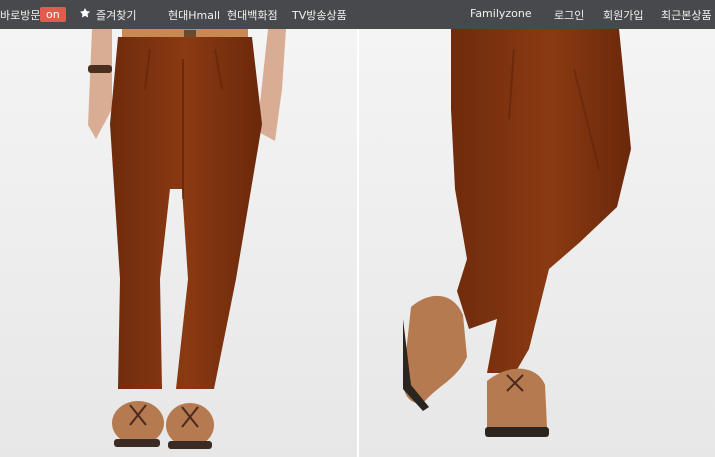  I want to click on direct-visit-on-badge: on, so click(53, 14).